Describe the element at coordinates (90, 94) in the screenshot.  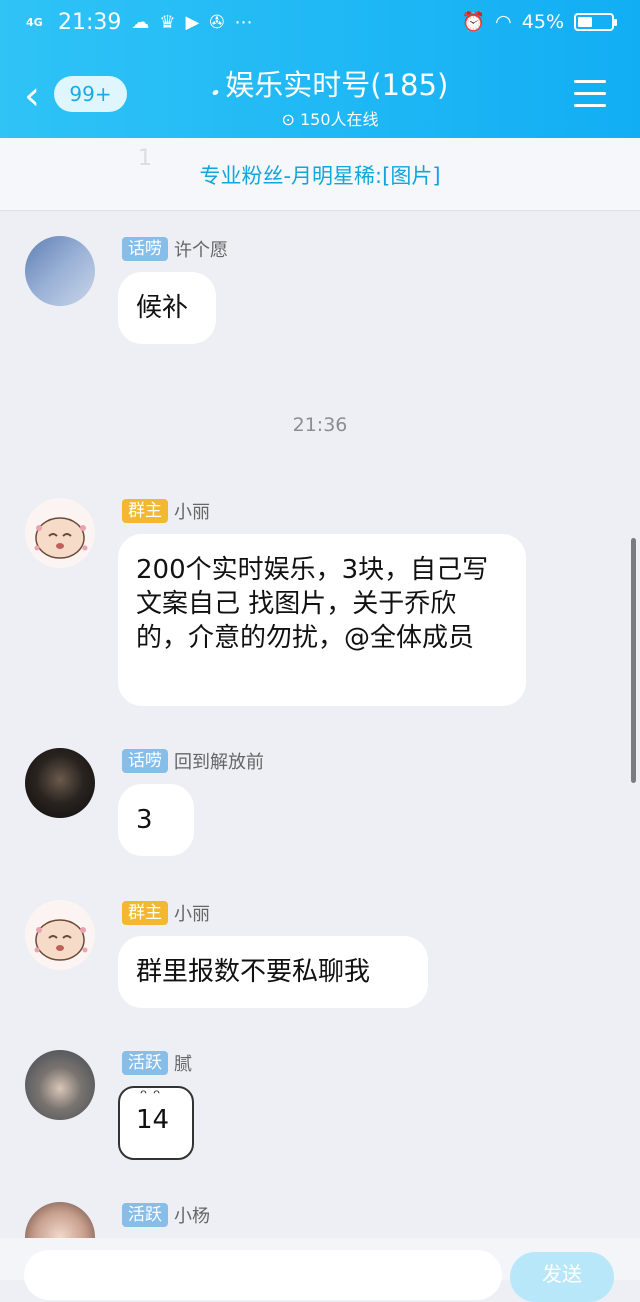
I see `unread-badge: 99+` at that location.